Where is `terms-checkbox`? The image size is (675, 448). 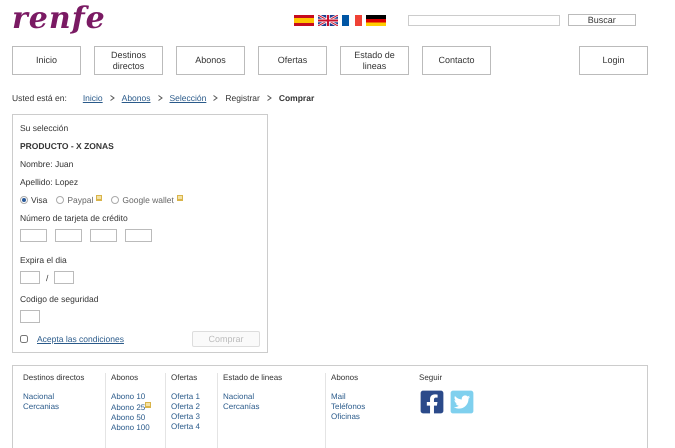 terms-checkbox is located at coordinates (24, 339).